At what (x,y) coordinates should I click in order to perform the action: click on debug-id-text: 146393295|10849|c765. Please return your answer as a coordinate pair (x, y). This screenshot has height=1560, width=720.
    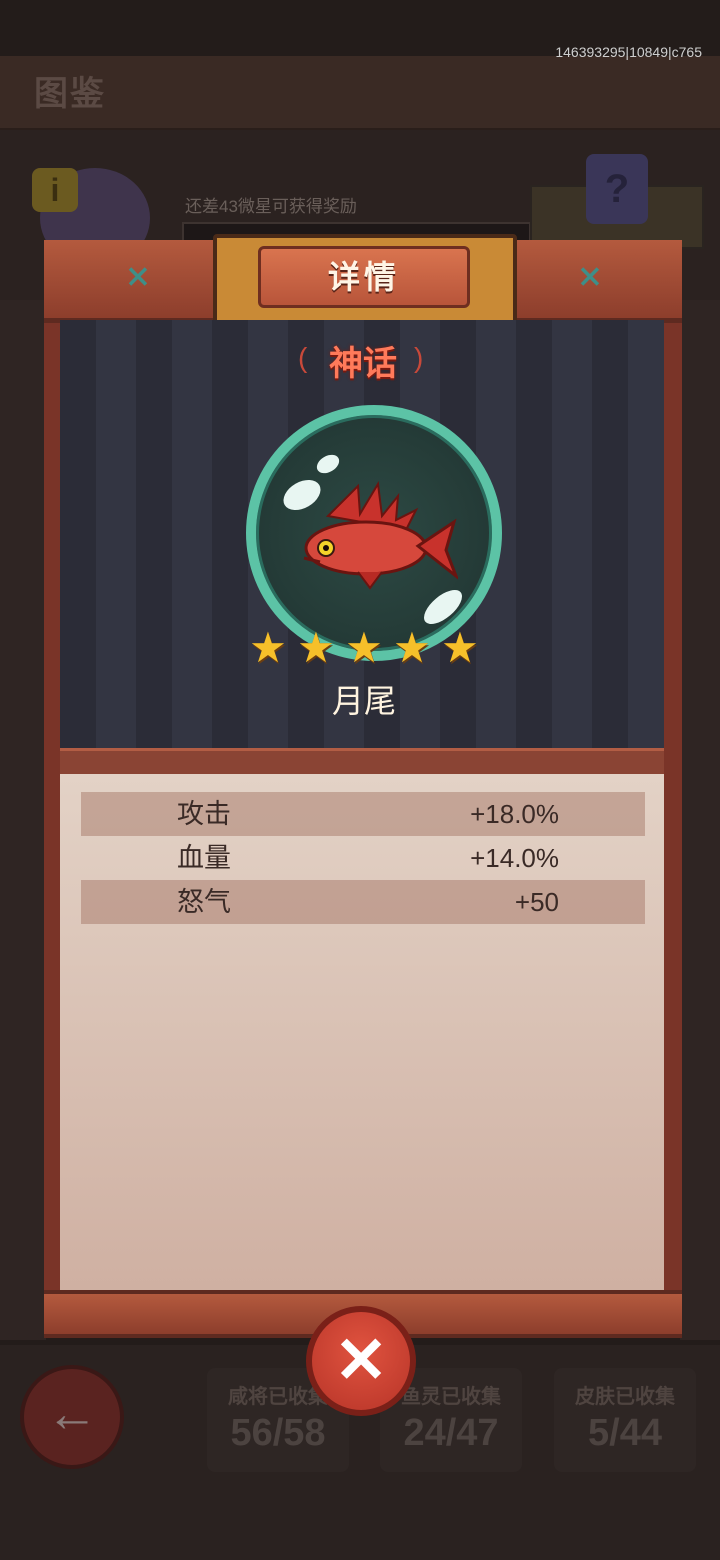
    Looking at the image, I should click on (628, 52).